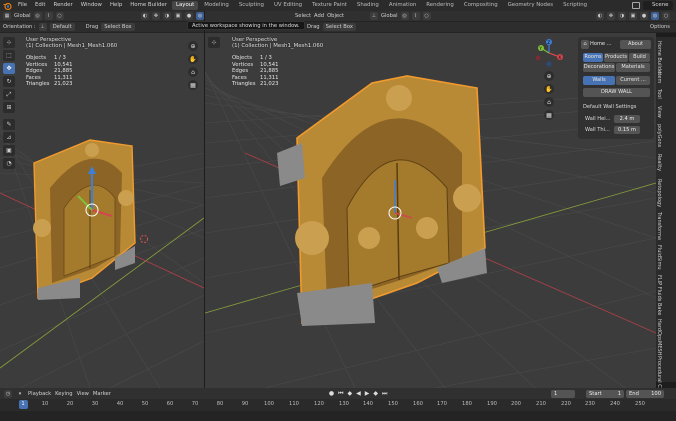 This screenshot has width=676, height=421. I want to click on tab-sculpting: Sculpting, so click(251, 5).